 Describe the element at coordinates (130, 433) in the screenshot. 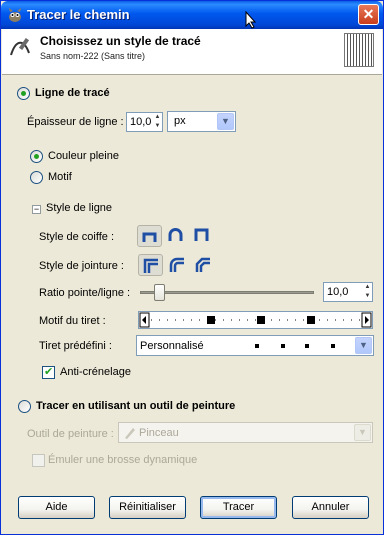

I see `paintbrush-icon` at that location.